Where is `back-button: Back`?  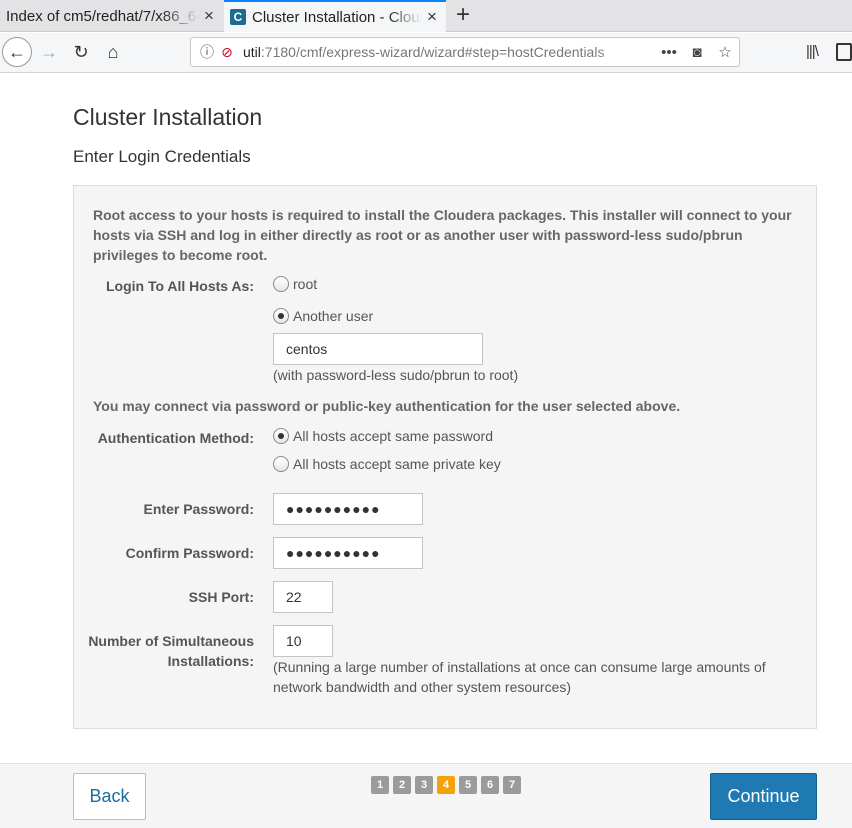 back-button: Back is located at coordinates (109, 796).